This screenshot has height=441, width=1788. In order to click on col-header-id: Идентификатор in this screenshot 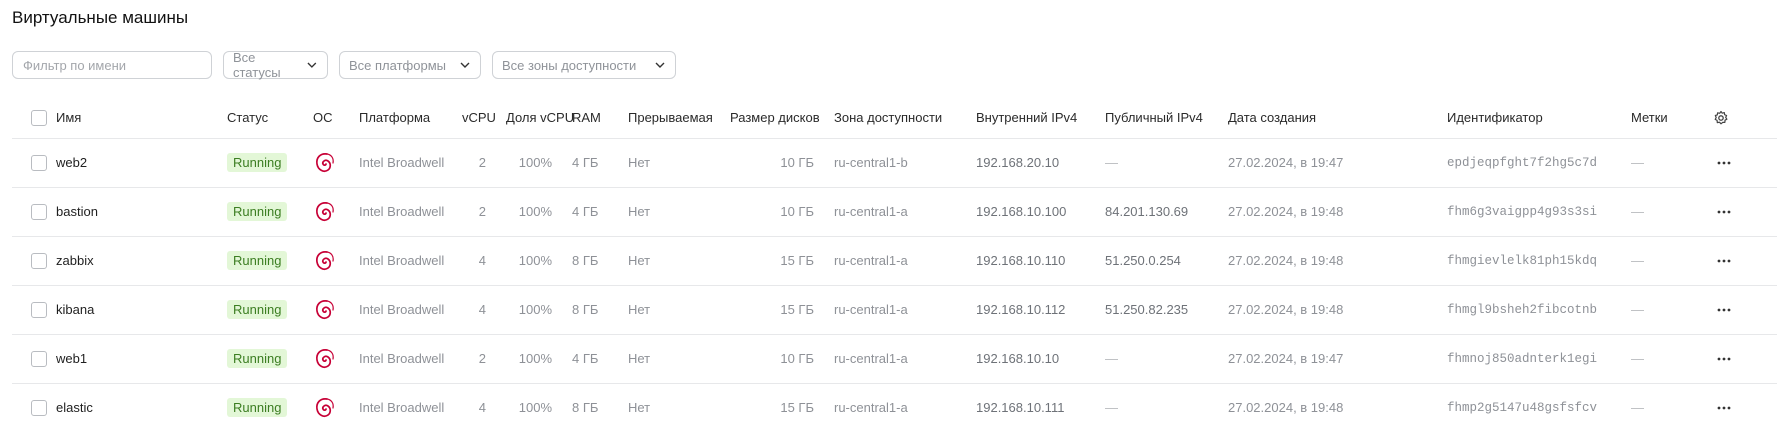, I will do `click(1535, 118)`.